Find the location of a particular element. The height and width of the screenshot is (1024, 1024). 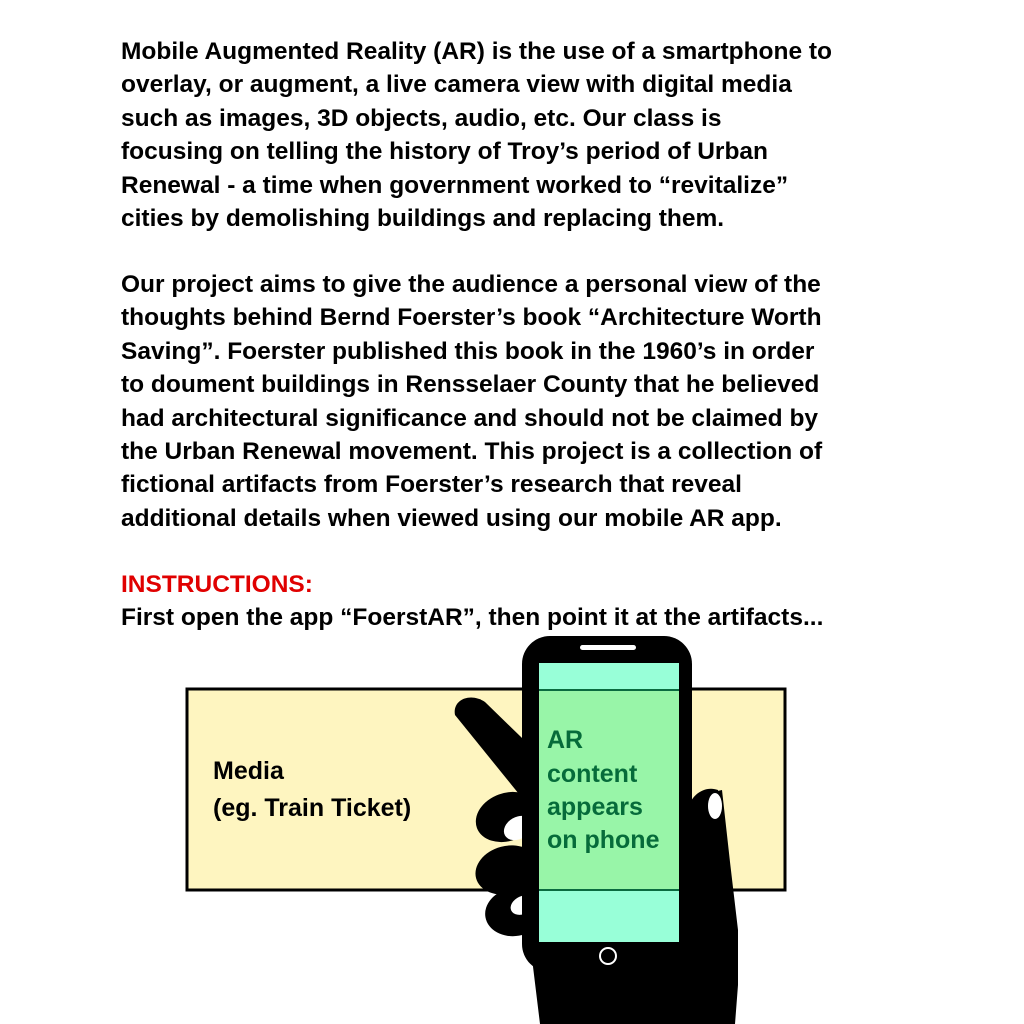

phone-label-line: appears is located at coordinates (595, 807).